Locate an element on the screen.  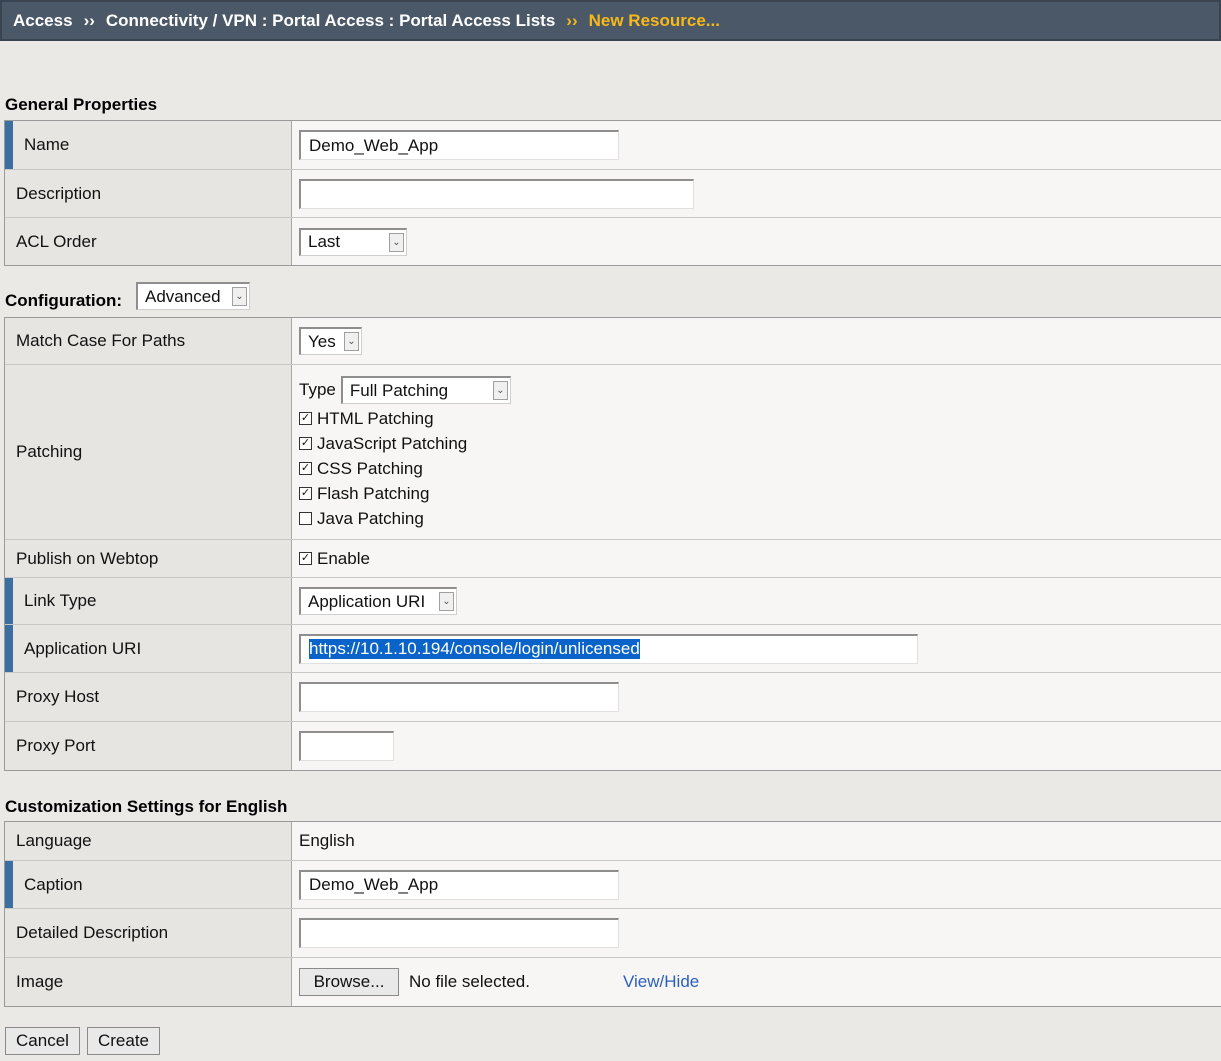
view-hide-link: View/Hide is located at coordinates (661, 982).